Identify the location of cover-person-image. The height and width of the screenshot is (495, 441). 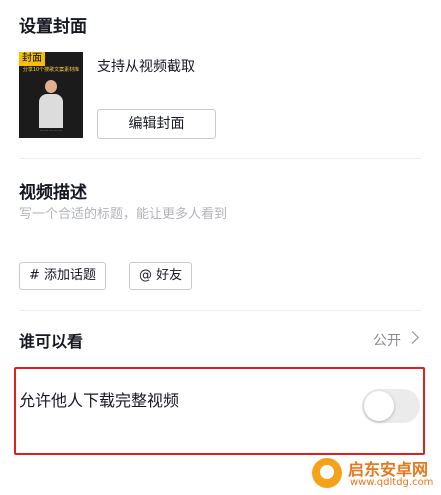
(51, 104).